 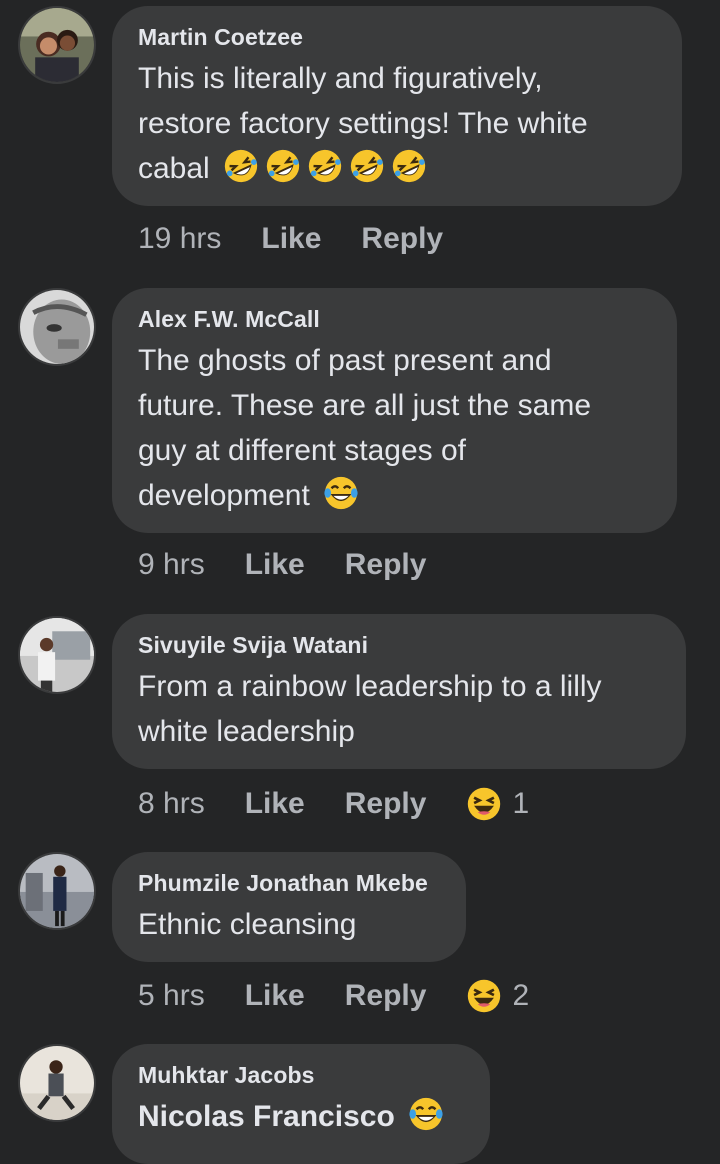 I want to click on comment-text: Ethnic cleansing, so click(x=247, y=924).